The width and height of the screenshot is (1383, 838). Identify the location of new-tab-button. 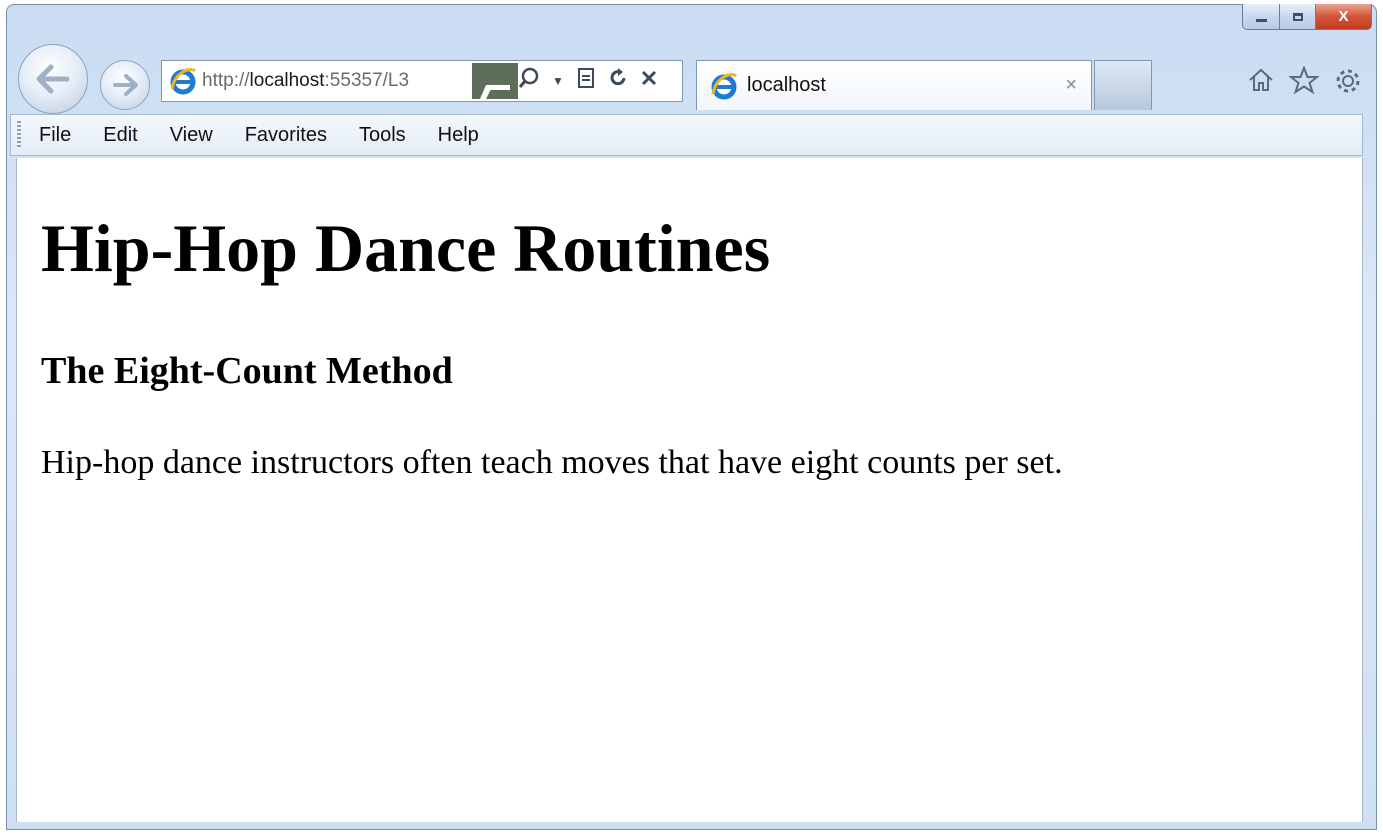
(1123, 85).